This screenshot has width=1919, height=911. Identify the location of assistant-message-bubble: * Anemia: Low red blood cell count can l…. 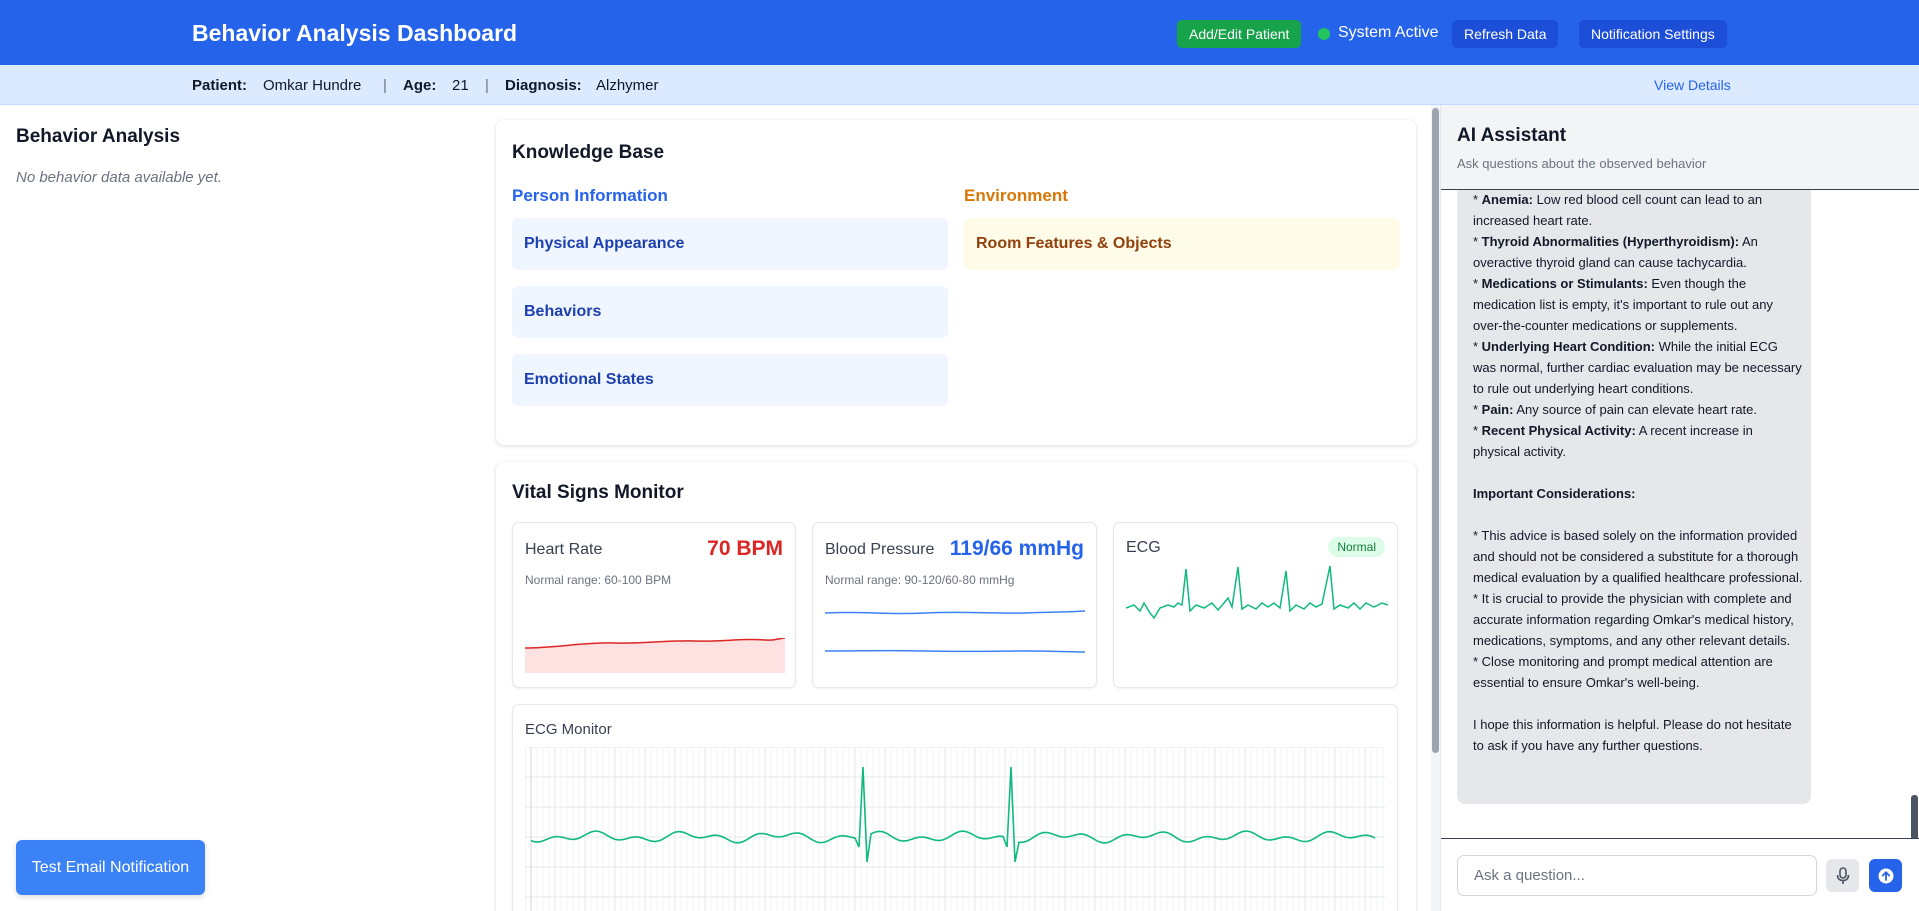
(1634, 497).